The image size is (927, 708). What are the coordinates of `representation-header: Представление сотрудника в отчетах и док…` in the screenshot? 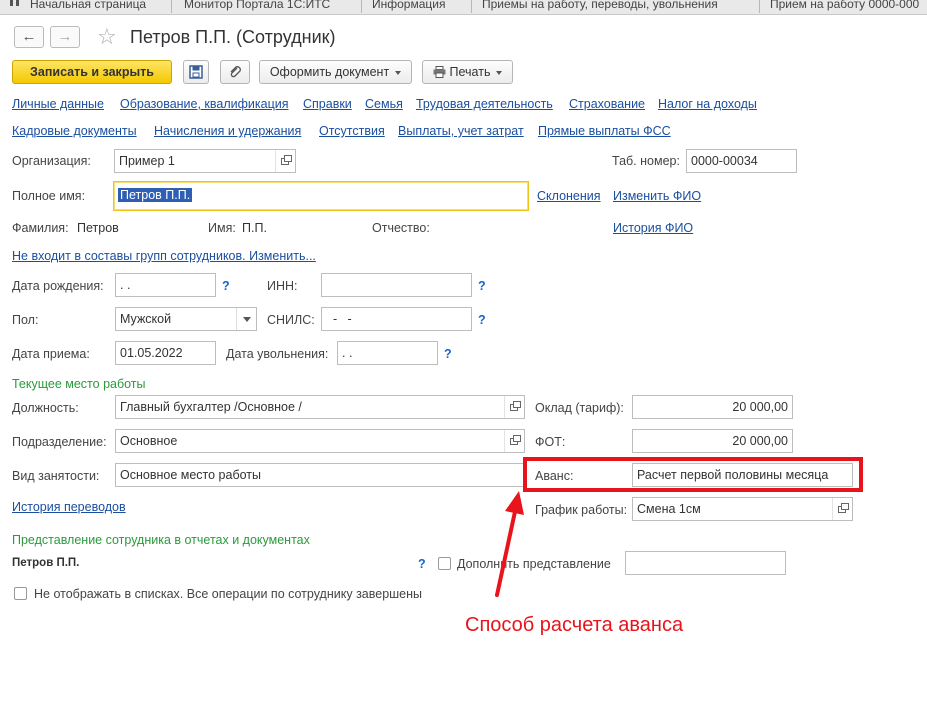 It's located at (161, 540).